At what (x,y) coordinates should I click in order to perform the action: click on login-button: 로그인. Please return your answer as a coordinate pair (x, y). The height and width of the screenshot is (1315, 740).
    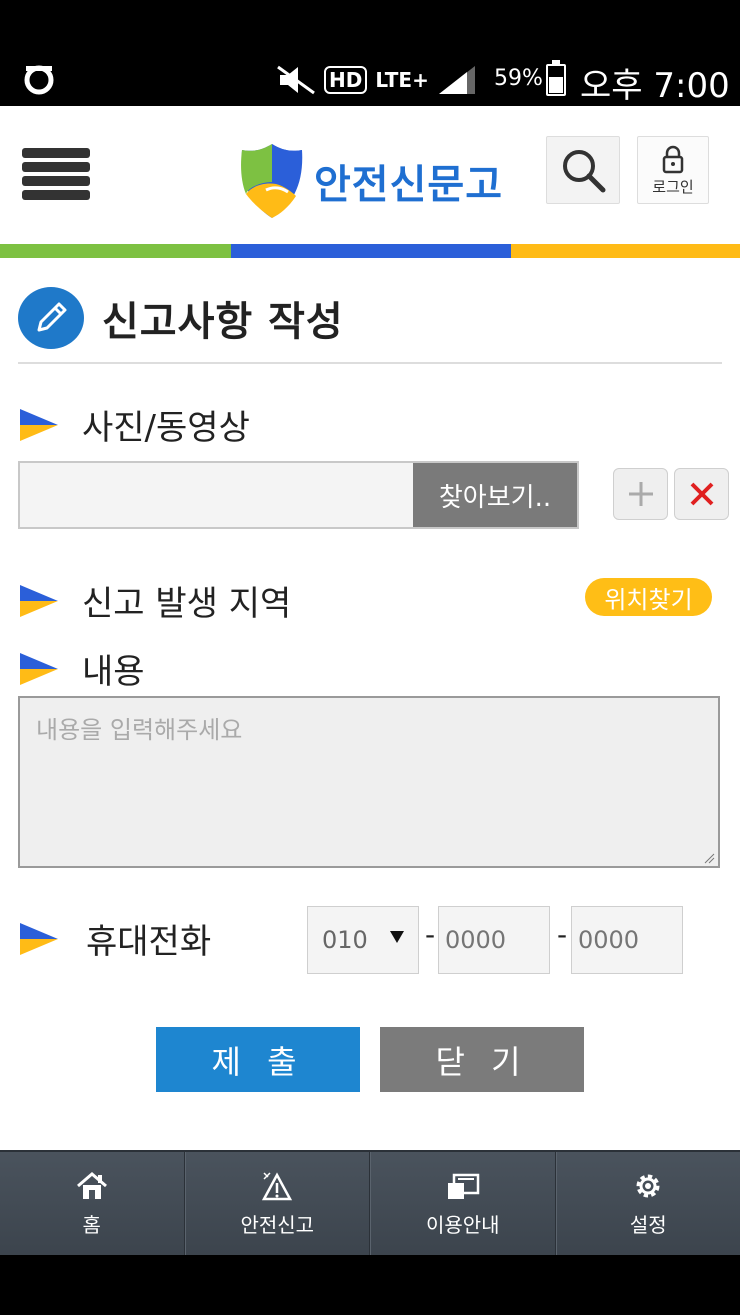
    Looking at the image, I should click on (673, 170).